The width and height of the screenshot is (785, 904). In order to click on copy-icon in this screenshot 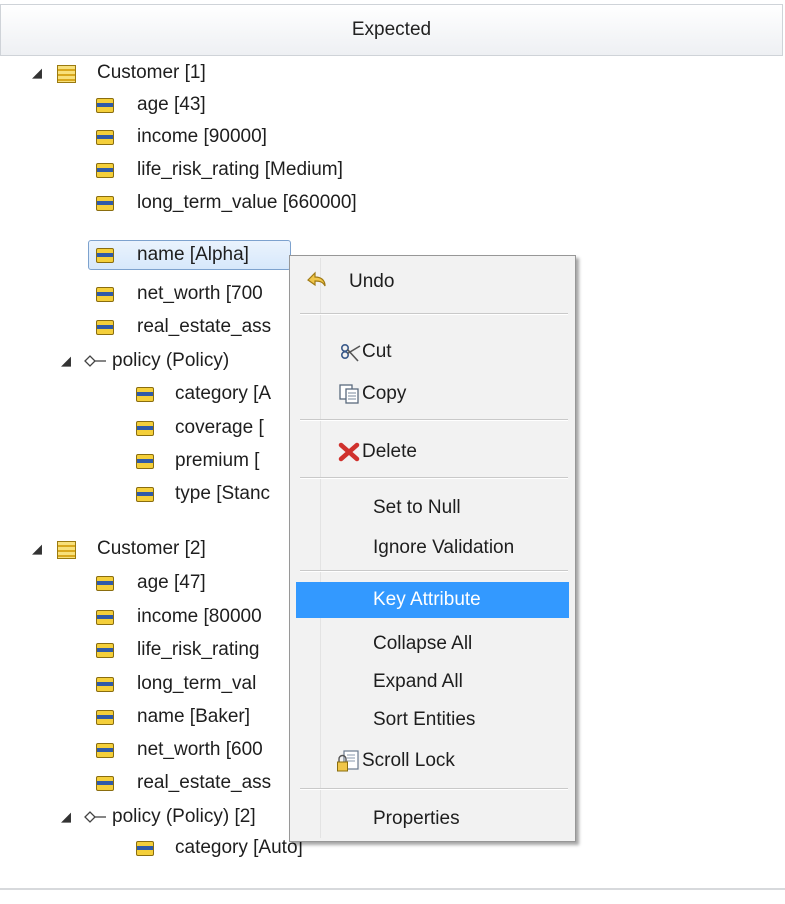, I will do `click(349, 394)`.